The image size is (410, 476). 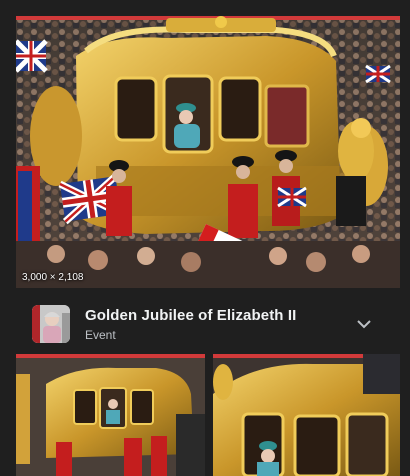 I want to click on entity-thumbnail-image, so click(x=51, y=324).